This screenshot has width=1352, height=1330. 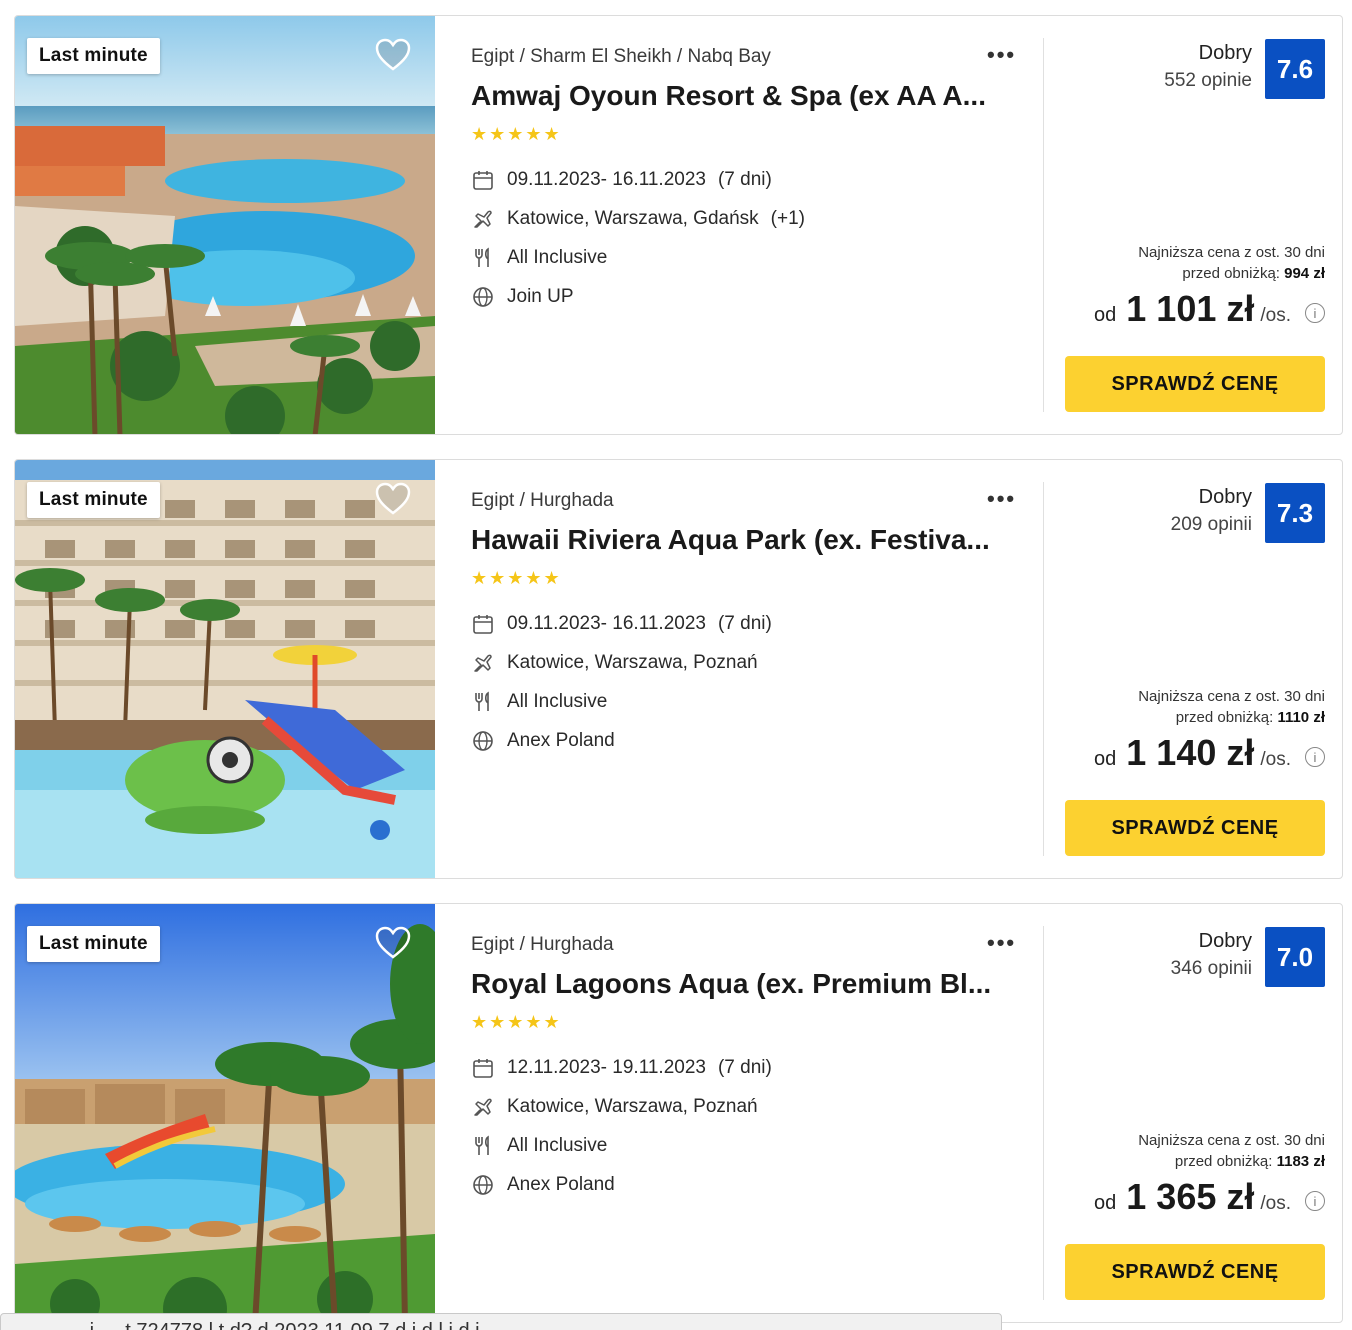 I want to click on score-badge: 7.6, so click(x=1295, y=69).